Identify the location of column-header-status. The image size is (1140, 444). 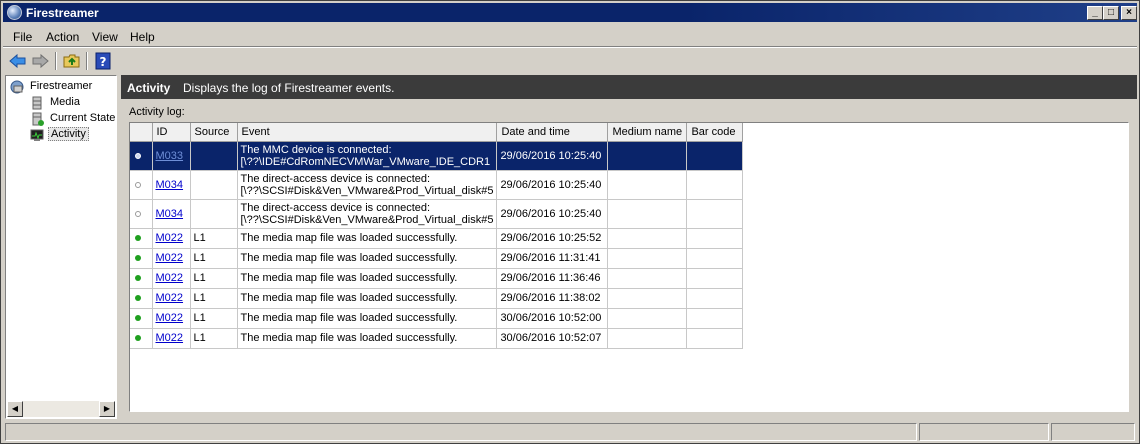
(141, 132).